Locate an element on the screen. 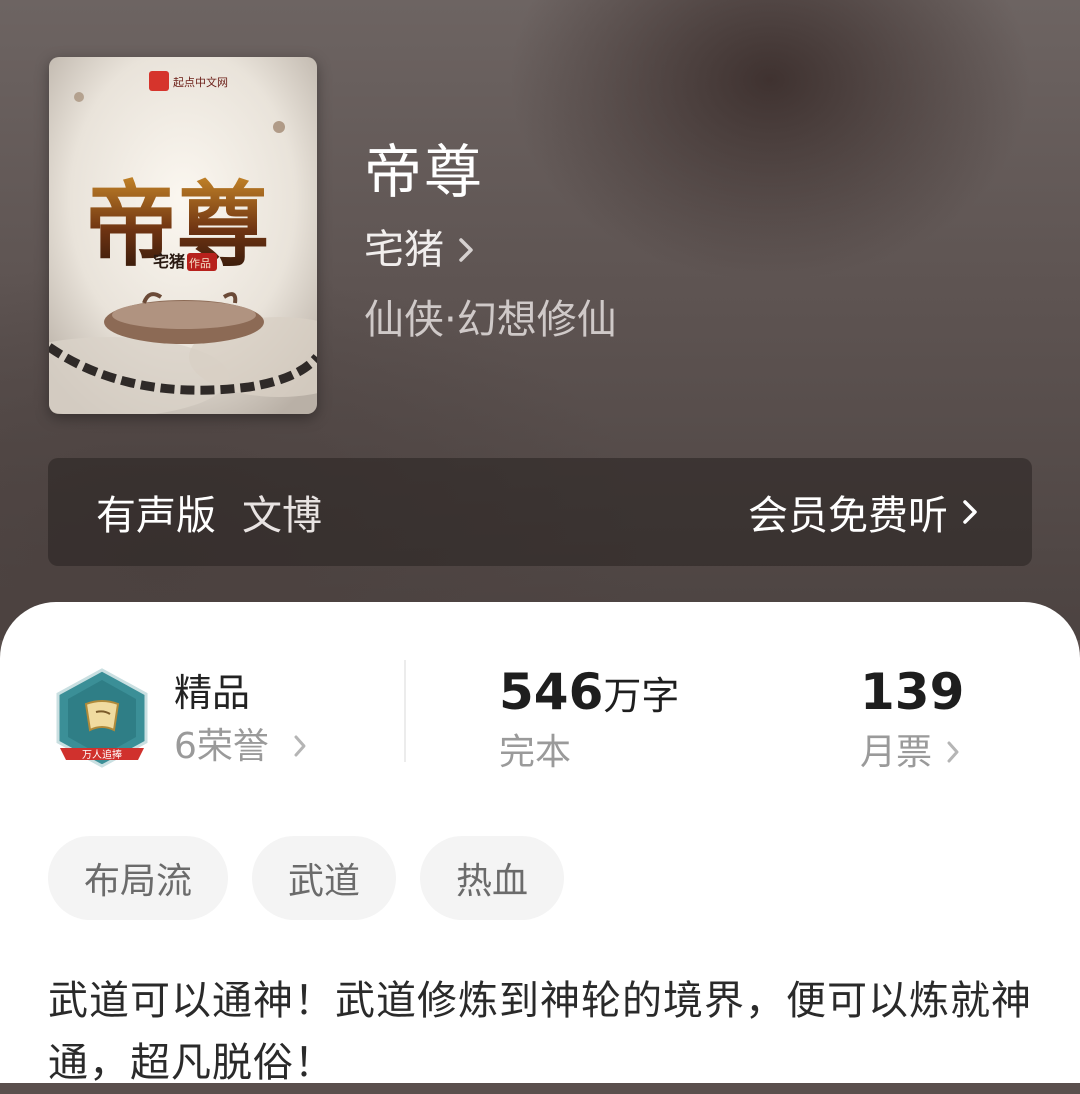 This screenshot has width=1080, height=1094. book-cover: 起点中文网 帝尊 宅猪 作品 is located at coordinates (183, 235).